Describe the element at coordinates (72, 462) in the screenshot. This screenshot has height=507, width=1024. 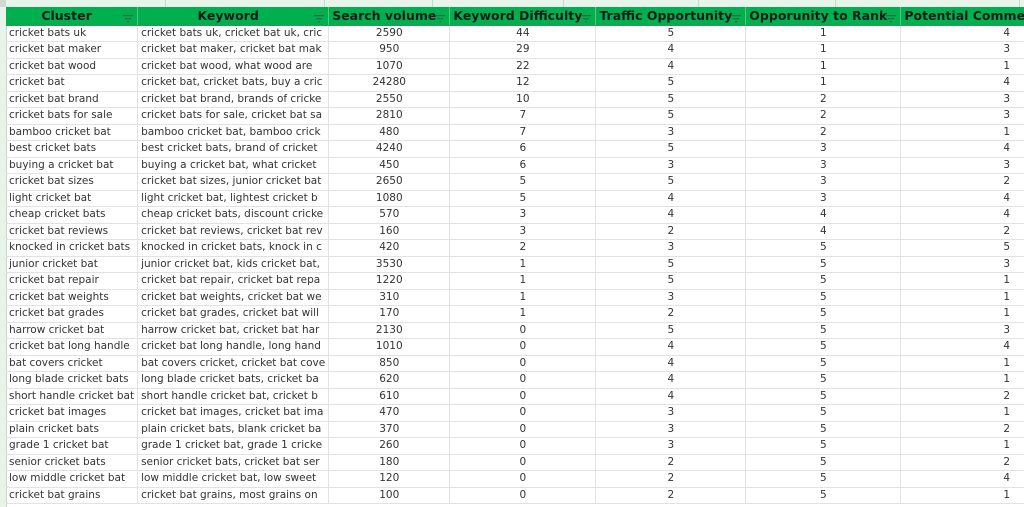
I see `cell-cluster: senior cricket bats` at that location.